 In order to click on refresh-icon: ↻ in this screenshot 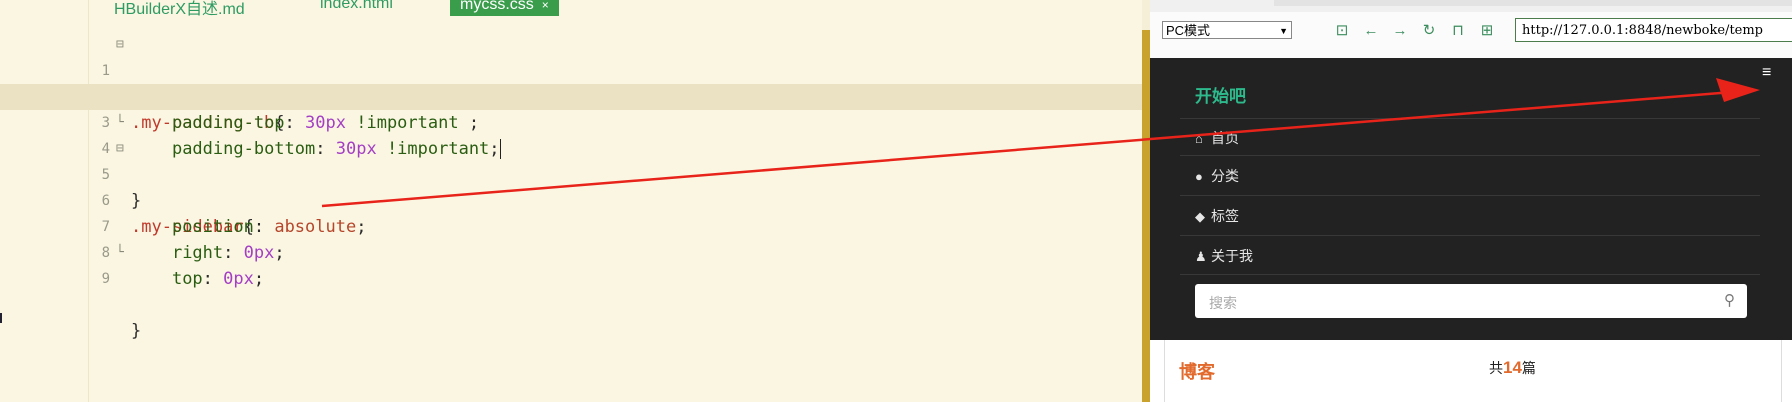, I will do `click(1429, 31)`.